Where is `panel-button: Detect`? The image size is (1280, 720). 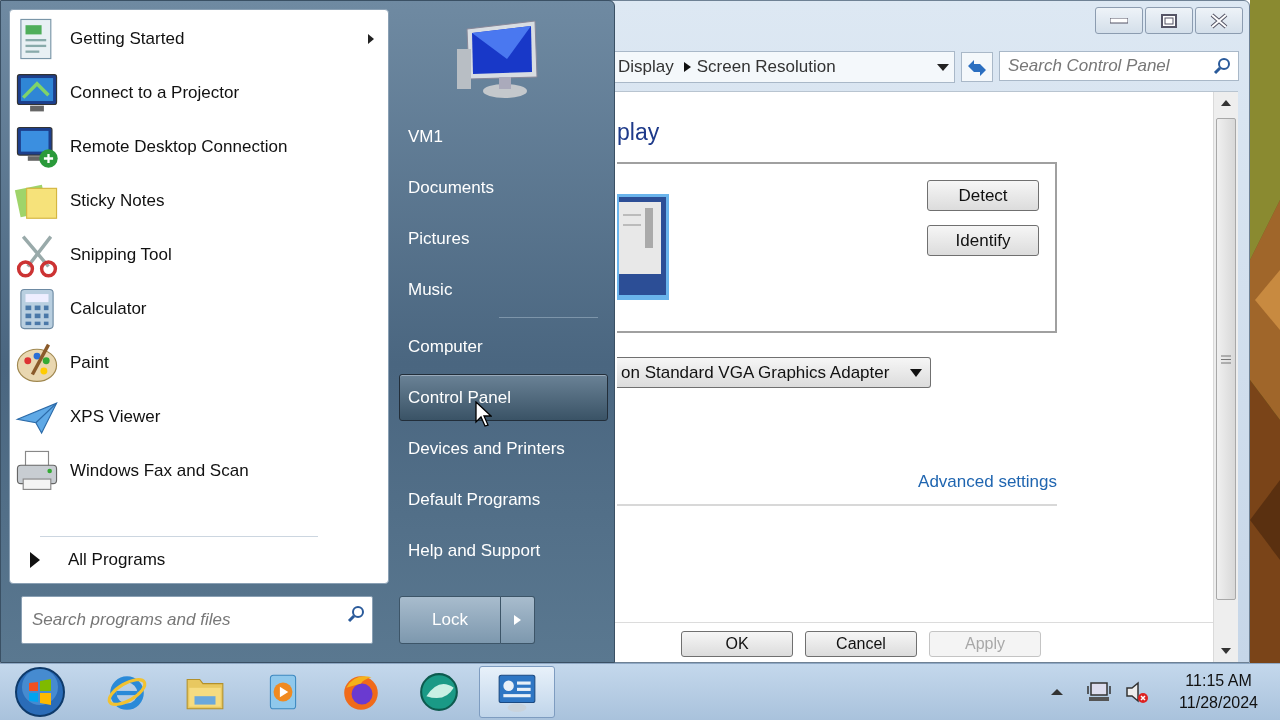
panel-button: Detect is located at coordinates (983, 195).